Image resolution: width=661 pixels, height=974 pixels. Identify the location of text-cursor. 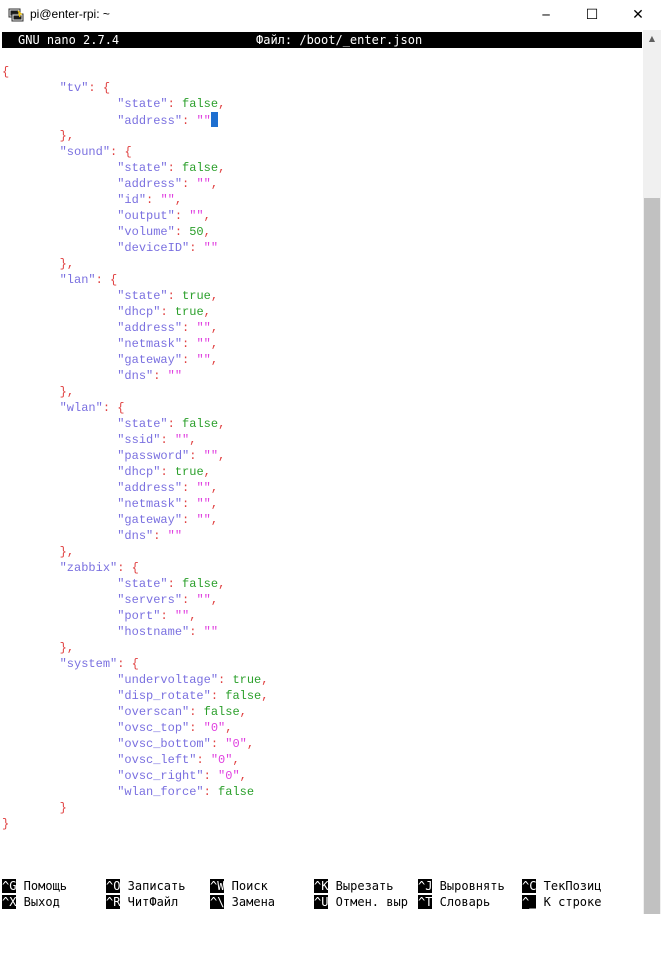
(214, 119).